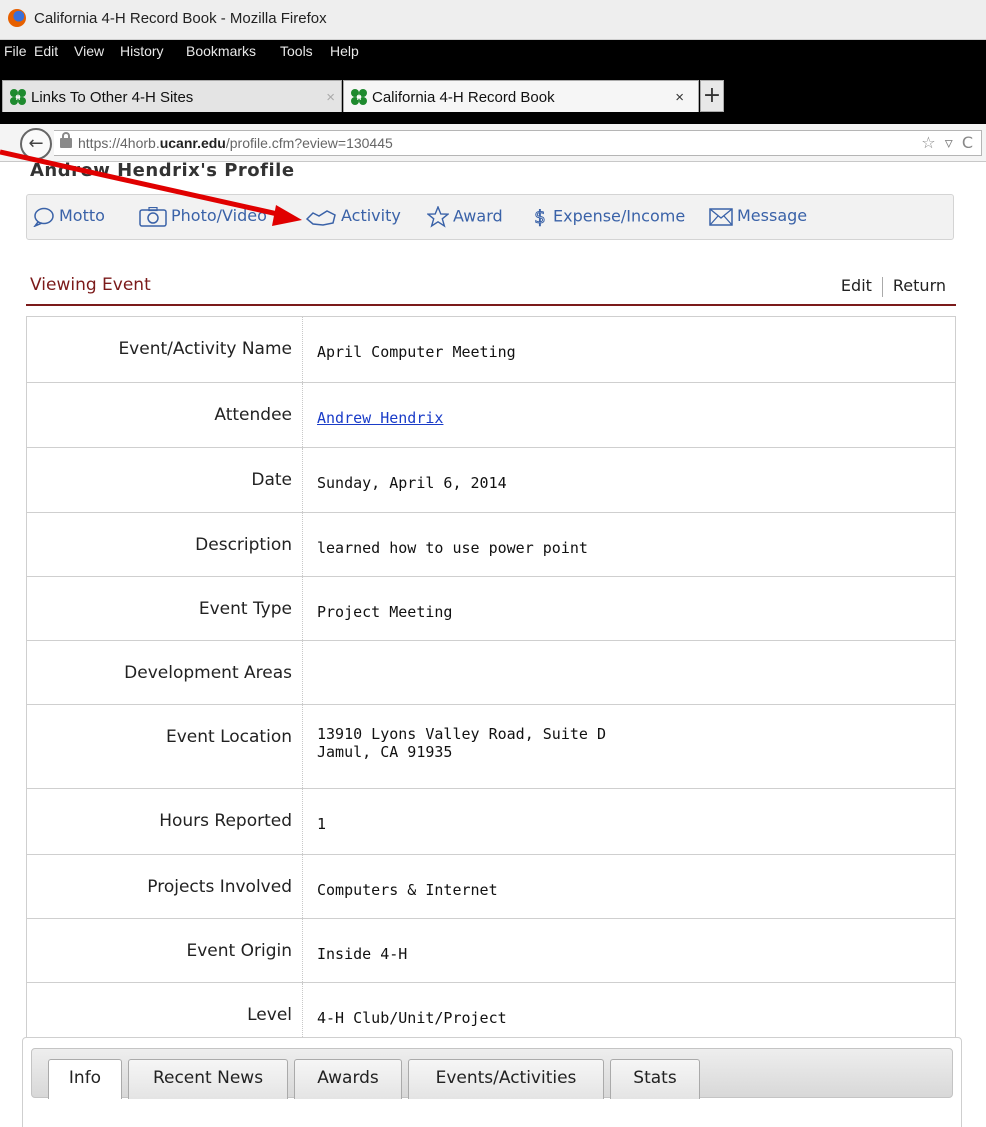  Describe the element at coordinates (452, 548) in the screenshot. I see `row-value: learned how to use power point` at that location.